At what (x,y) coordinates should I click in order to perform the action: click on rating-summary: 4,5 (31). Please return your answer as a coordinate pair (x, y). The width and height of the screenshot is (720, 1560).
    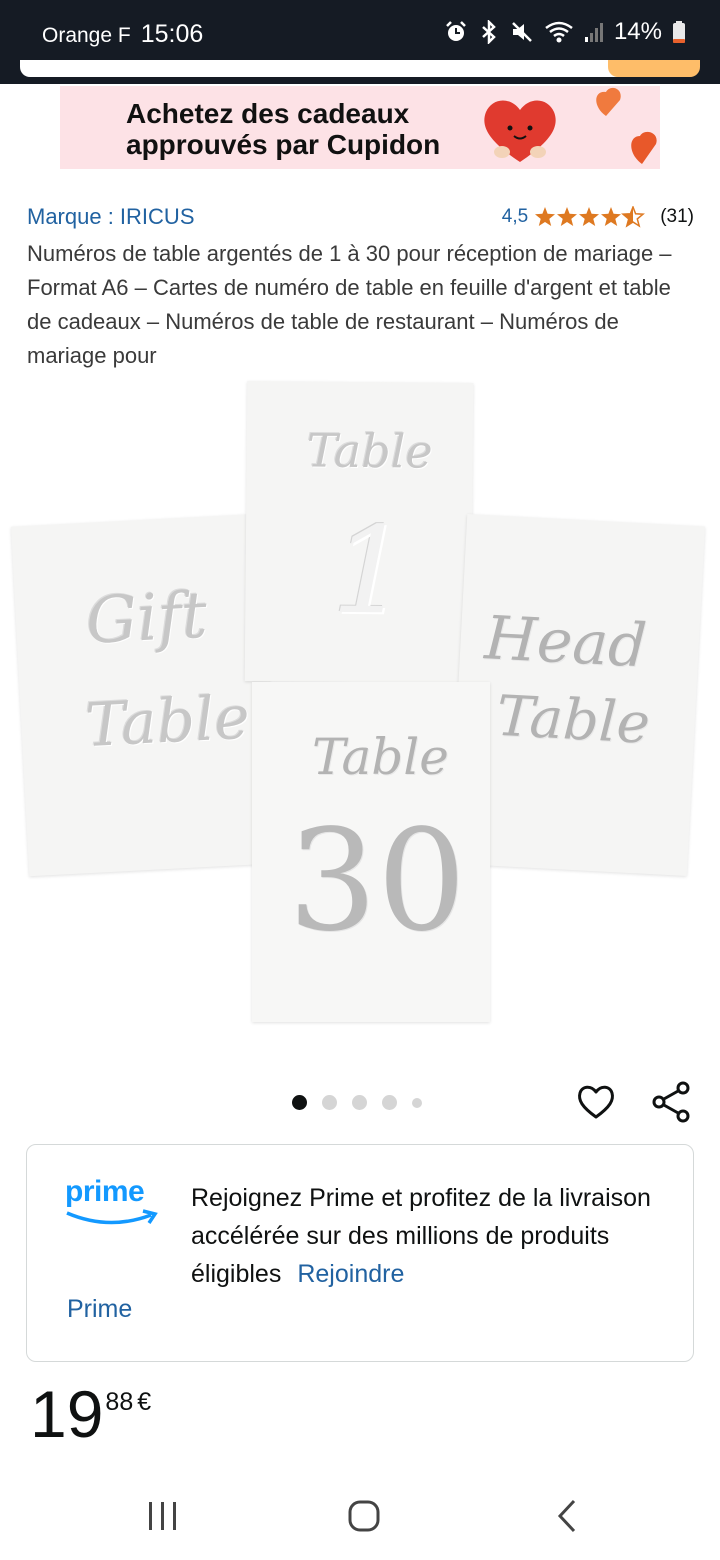
    Looking at the image, I should click on (598, 217).